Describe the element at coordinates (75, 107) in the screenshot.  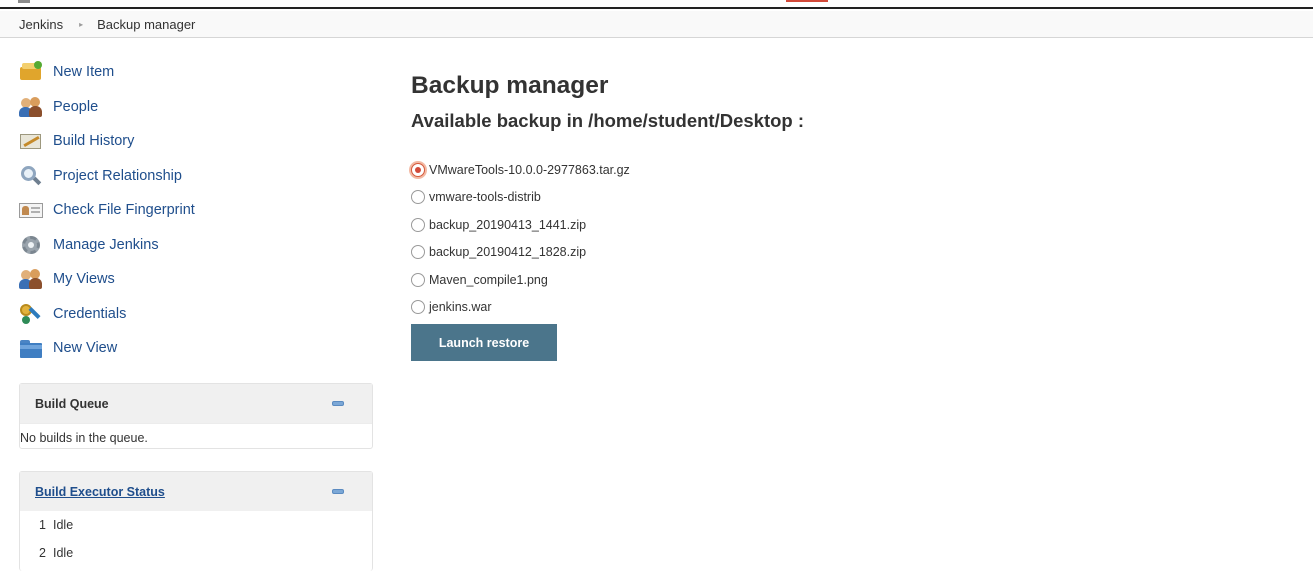
I see `task-label: People` at that location.